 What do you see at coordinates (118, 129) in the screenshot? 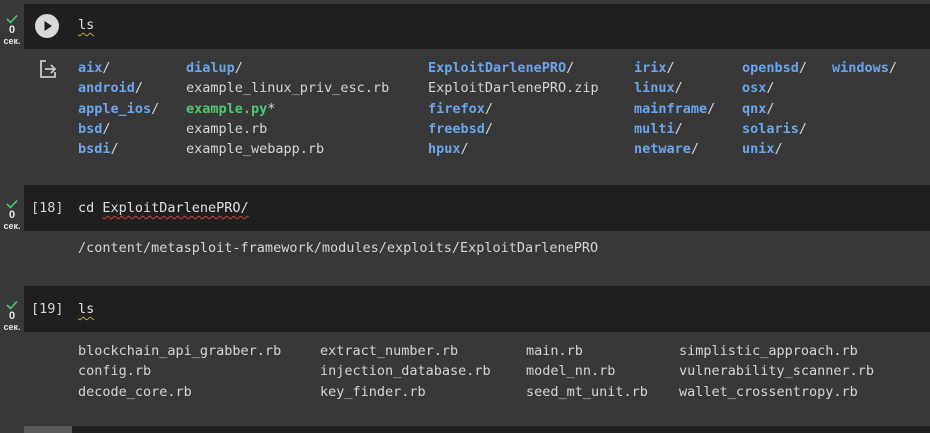
I see `listing-entry: bsd/` at bounding box center [118, 129].